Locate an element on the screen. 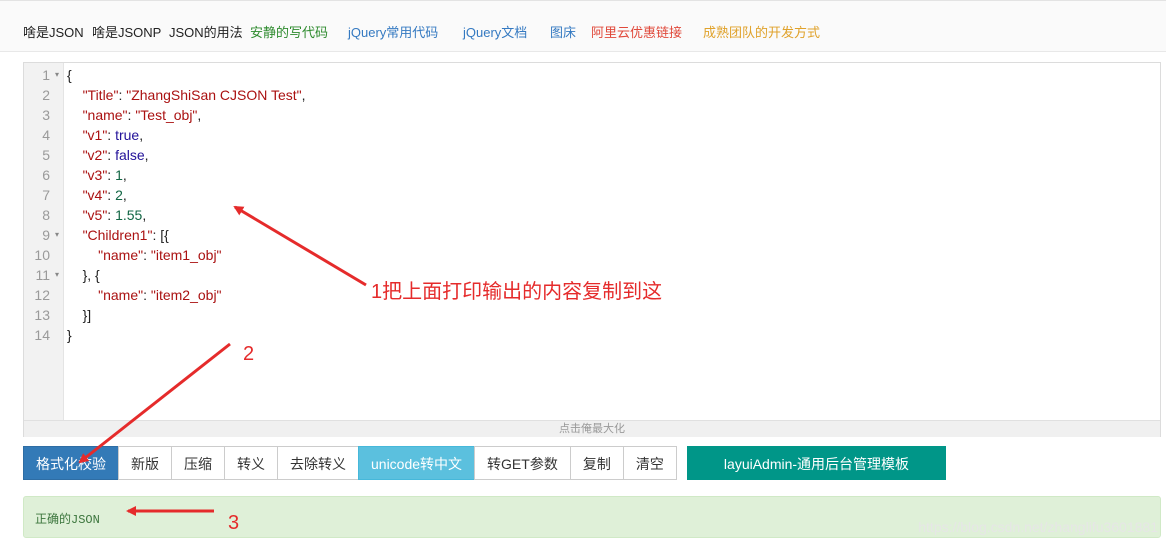 The width and height of the screenshot is (1166, 547). annotation-2: 2 is located at coordinates (249, 354).